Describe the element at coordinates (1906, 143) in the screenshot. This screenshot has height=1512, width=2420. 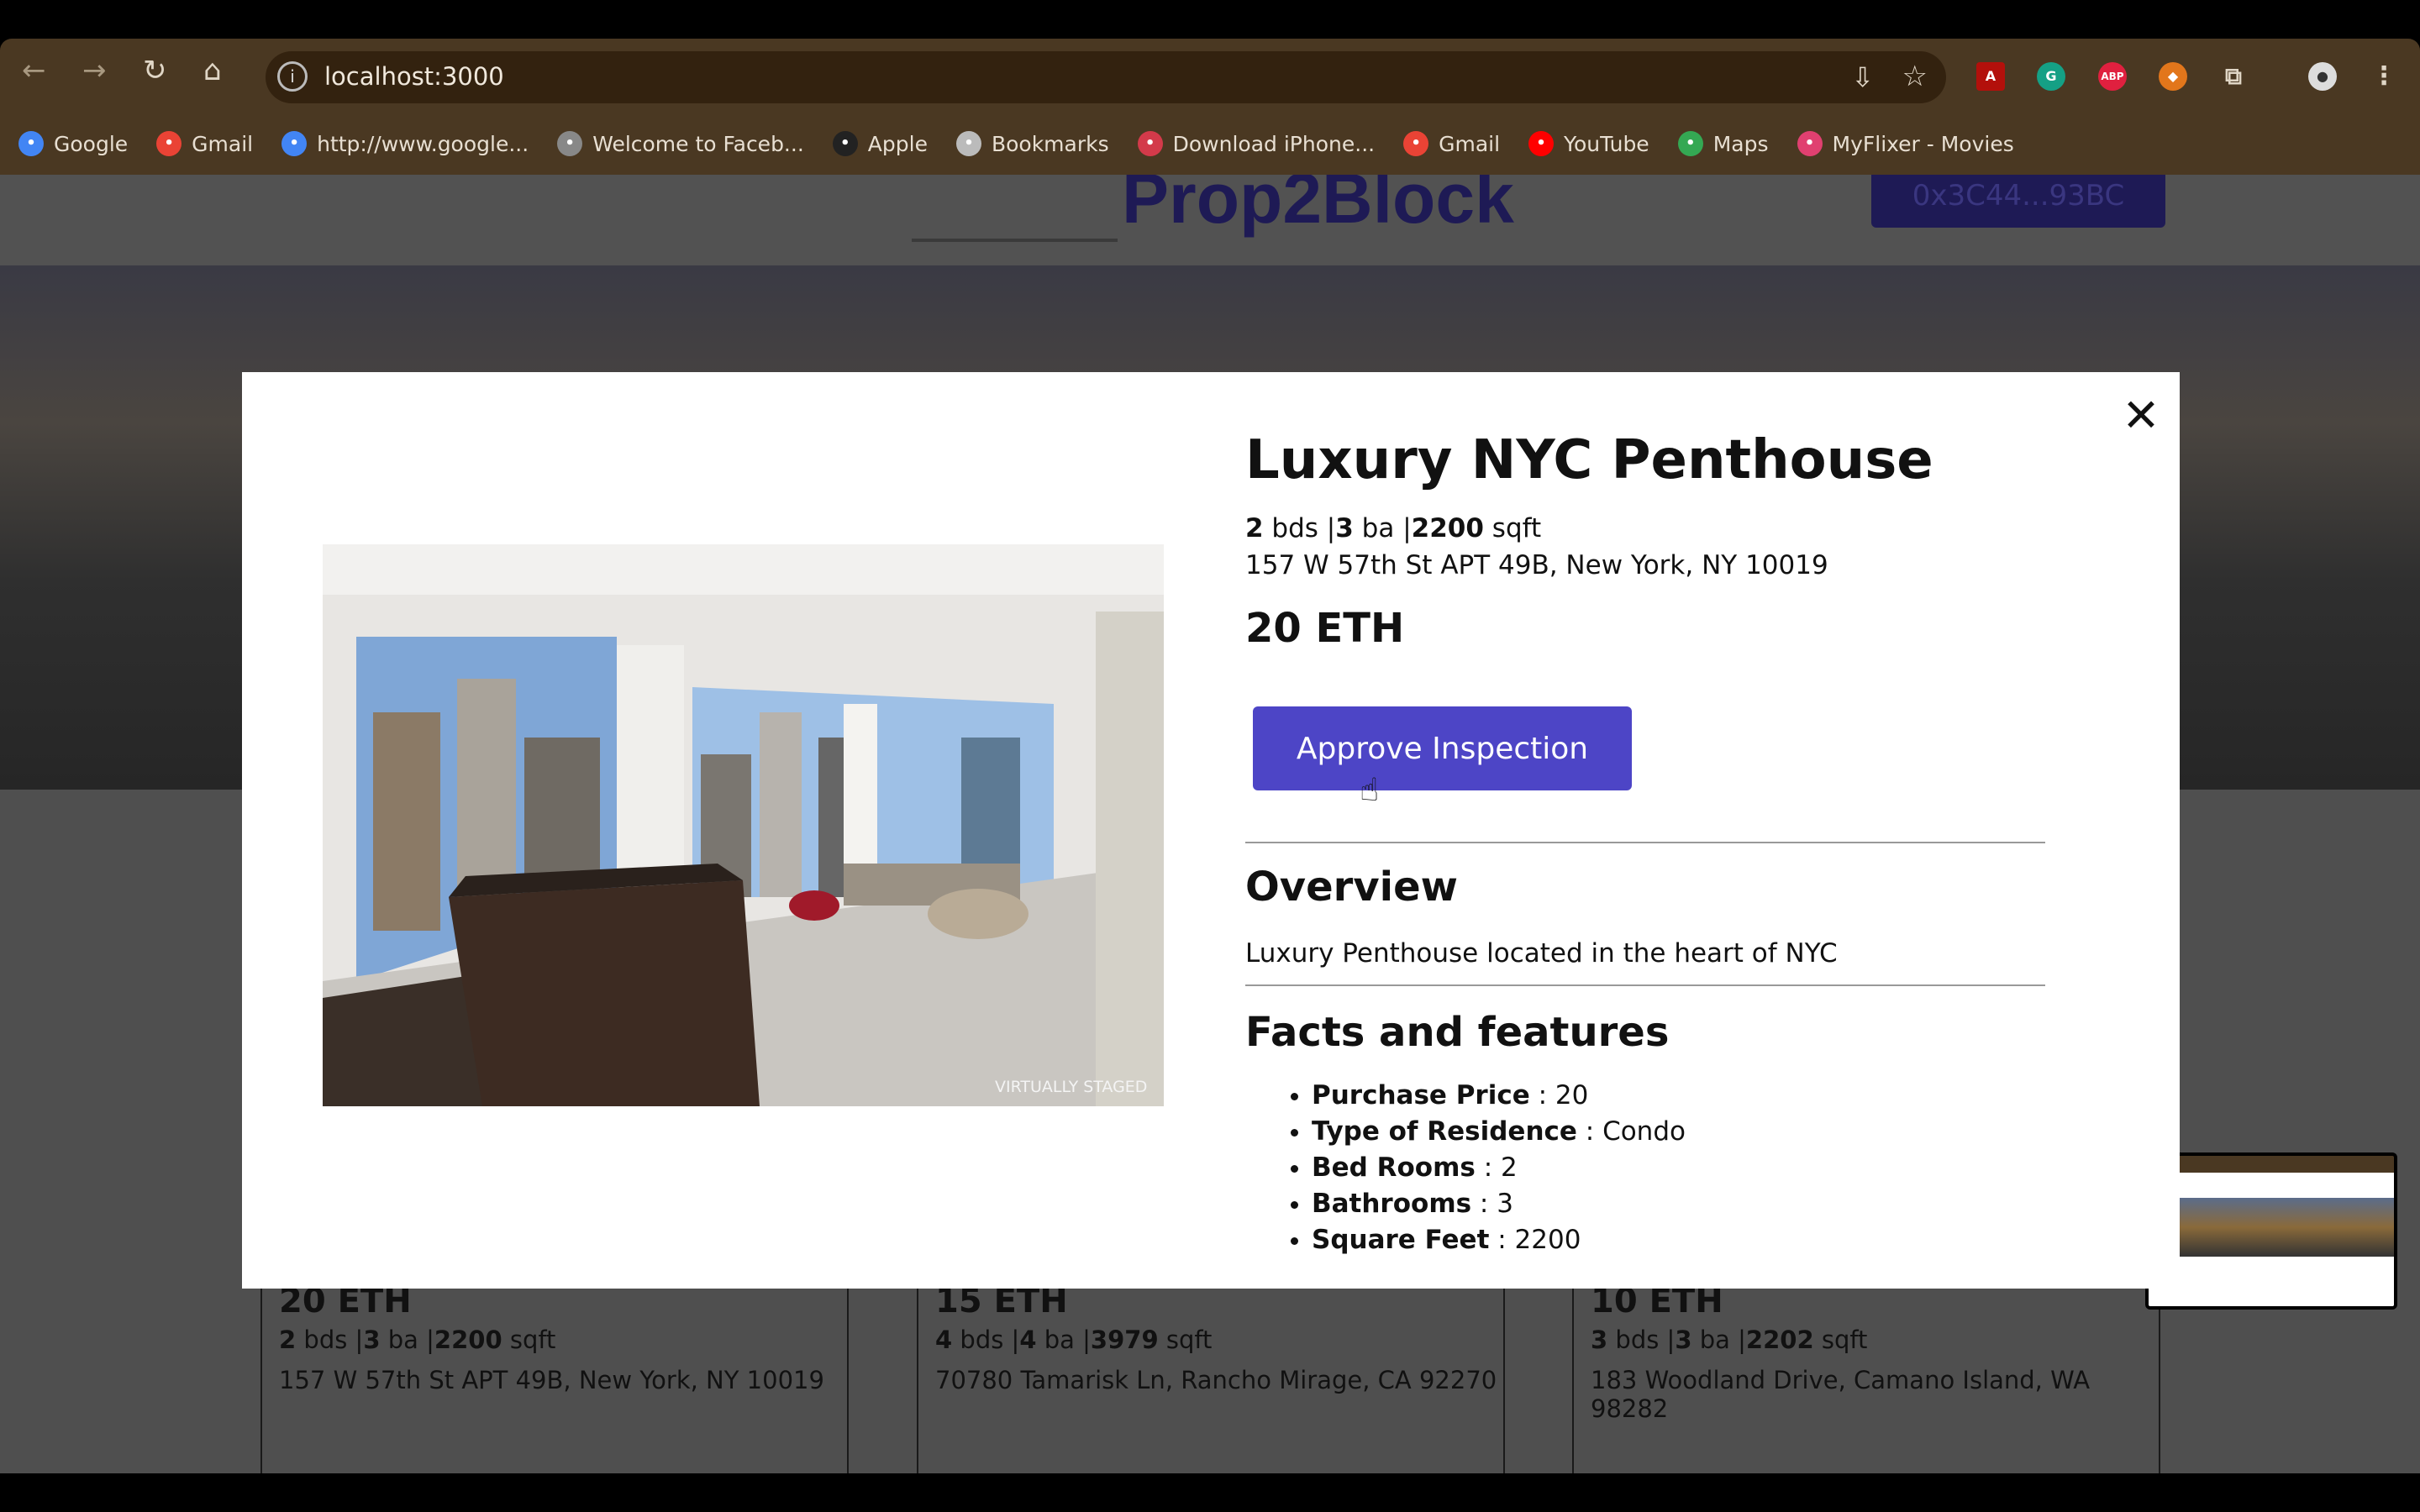
I see `bookmark-item: • MyFlixer - Movies` at that location.